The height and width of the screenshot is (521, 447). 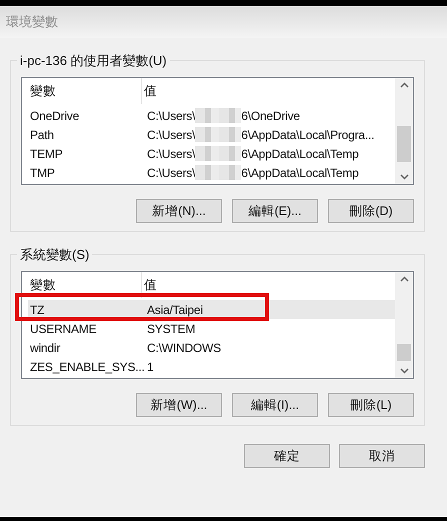 What do you see at coordinates (46, 153) in the screenshot?
I see `variable-name: TEMP` at bounding box center [46, 153].